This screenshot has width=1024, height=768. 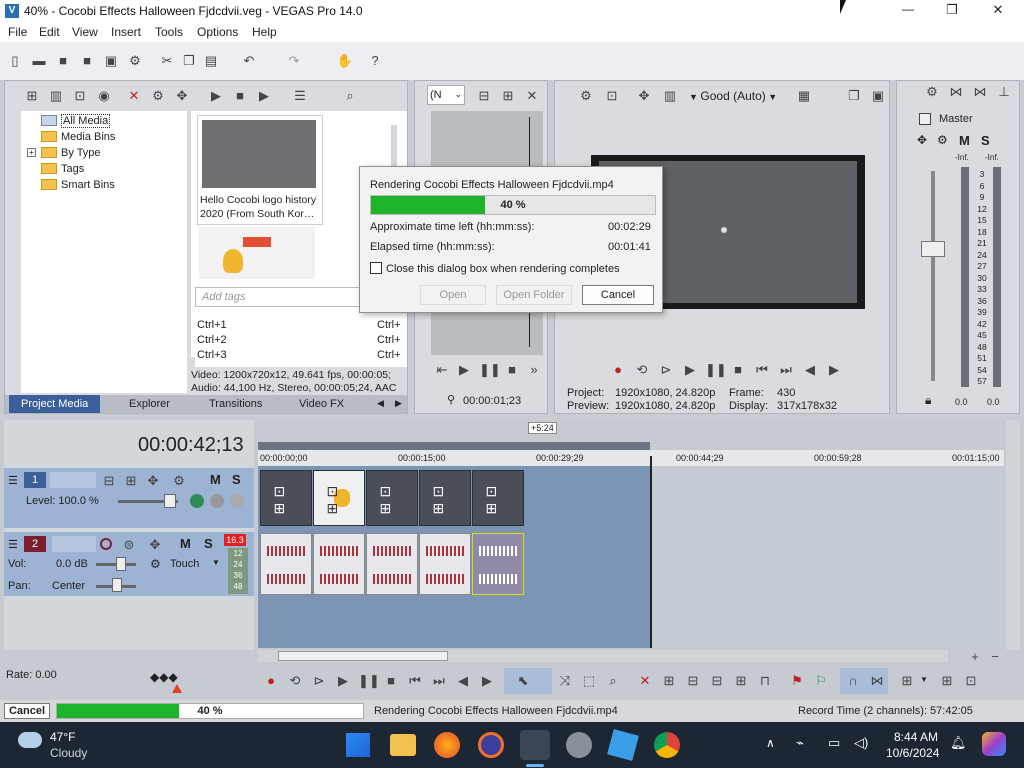 I want to click on play-from-start-icon: ⊳, so click(x=666, y=370).